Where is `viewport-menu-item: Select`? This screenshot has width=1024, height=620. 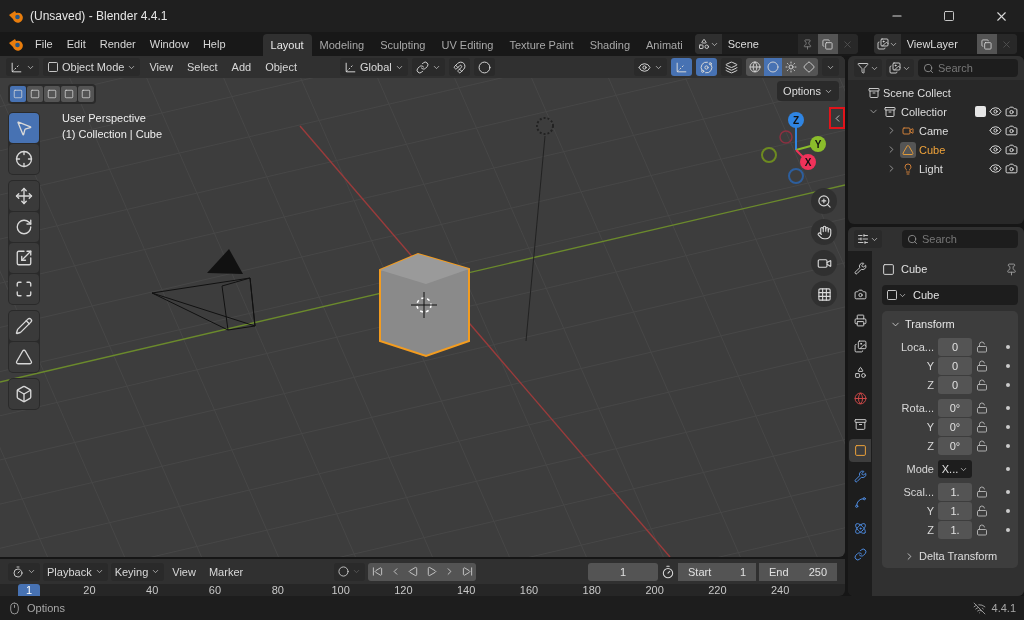
viewport-menu-item: Select is located at coordinates (202, 67).